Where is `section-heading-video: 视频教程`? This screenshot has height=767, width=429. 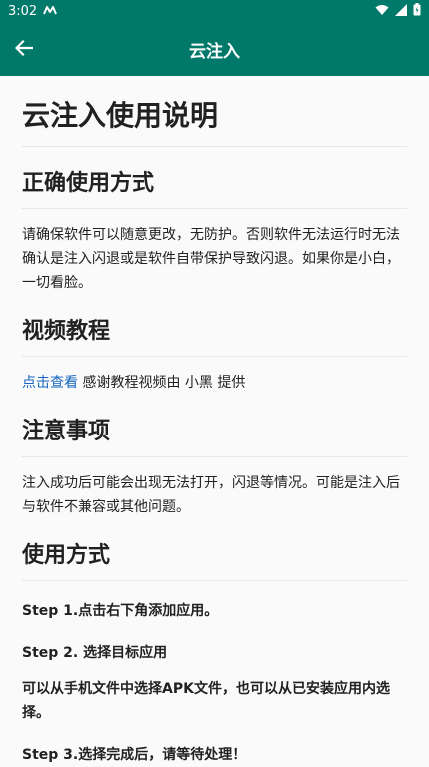 section-heading-video: 视频教程 is located at coordinates (214, 337).